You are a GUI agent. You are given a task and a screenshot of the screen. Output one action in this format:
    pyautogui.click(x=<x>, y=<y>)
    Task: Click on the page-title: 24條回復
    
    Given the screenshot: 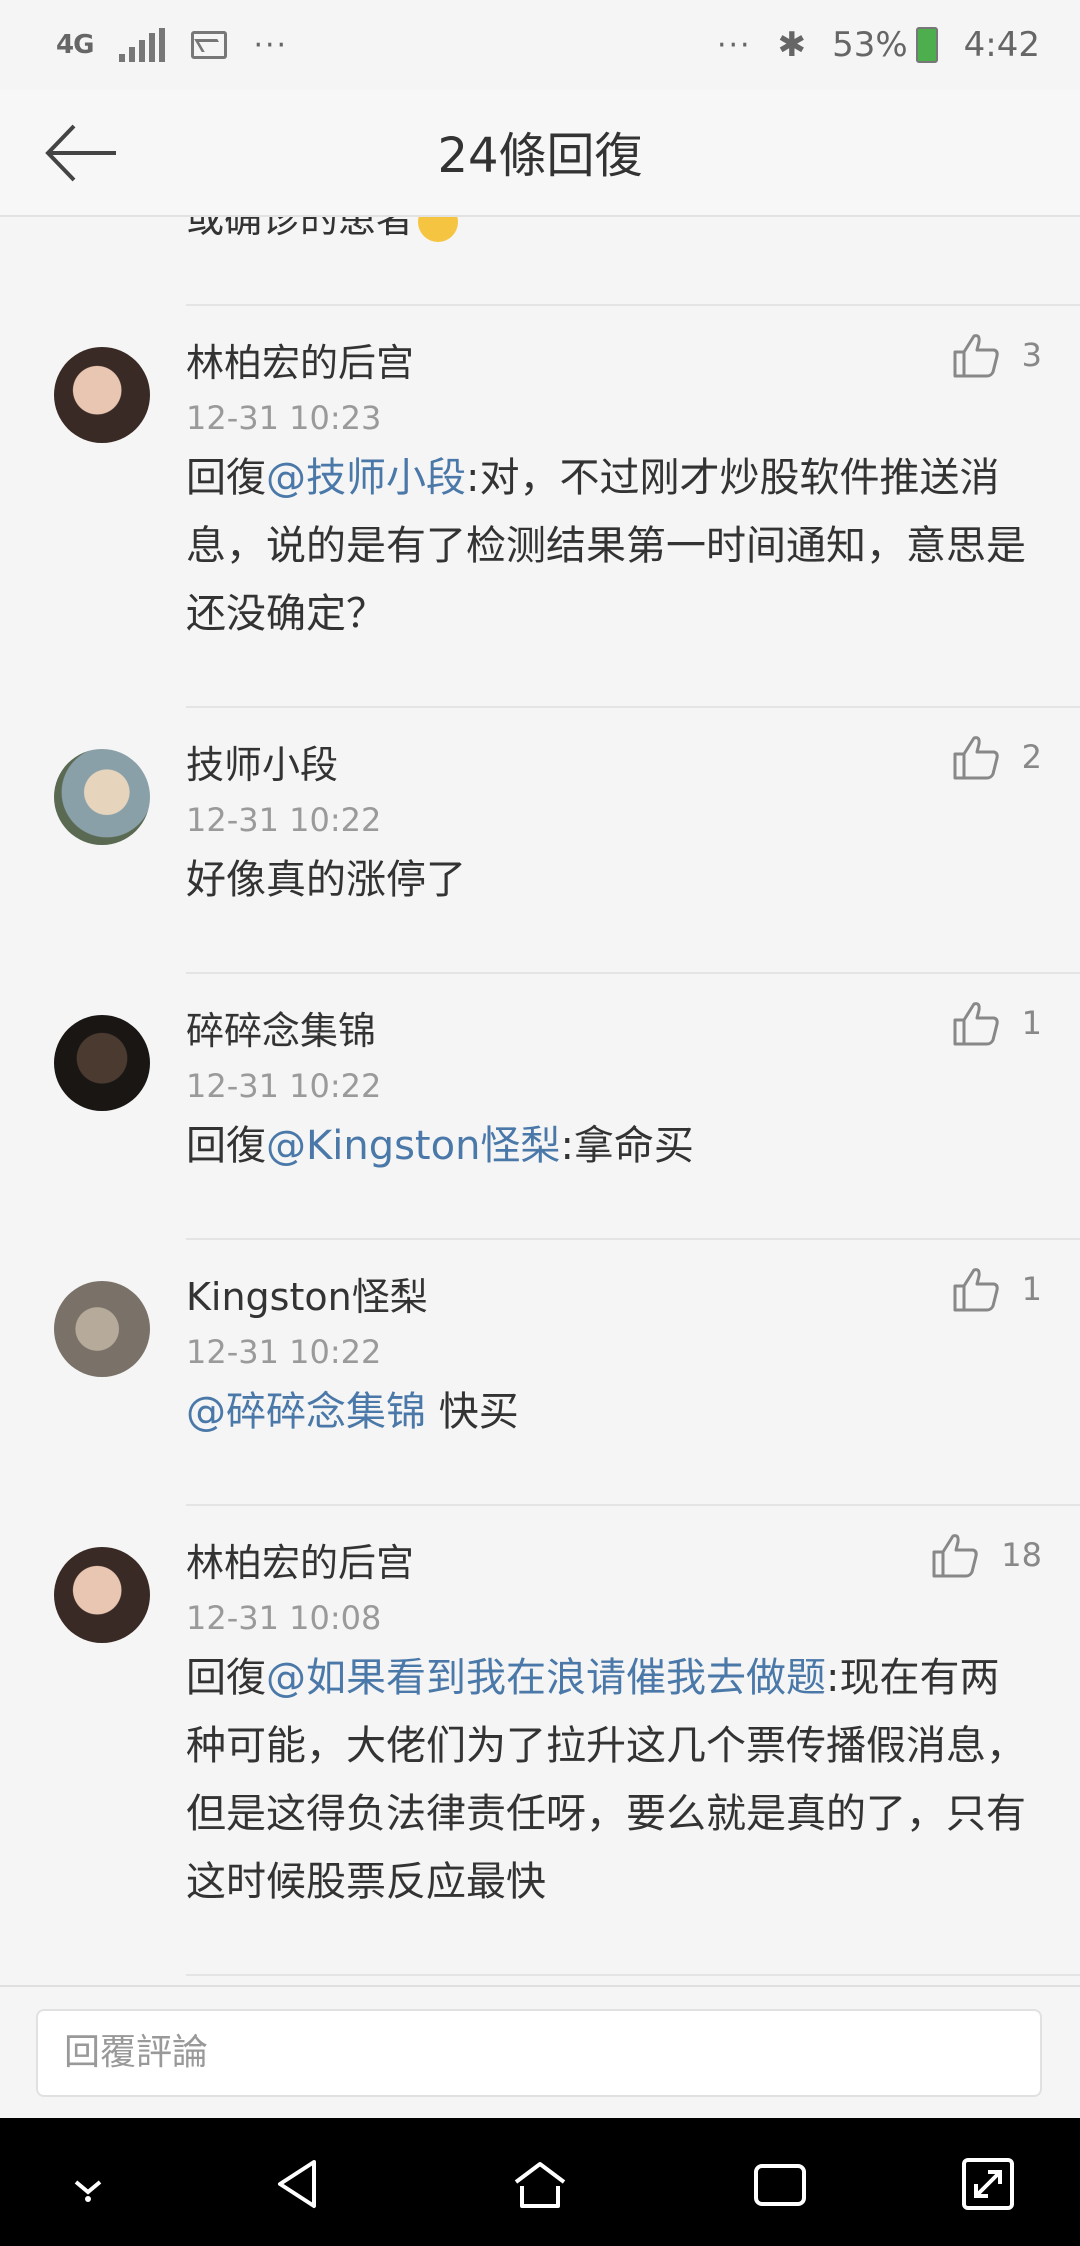 What is the action you would take?
    pyautogui.click(x=540, y=156)
    